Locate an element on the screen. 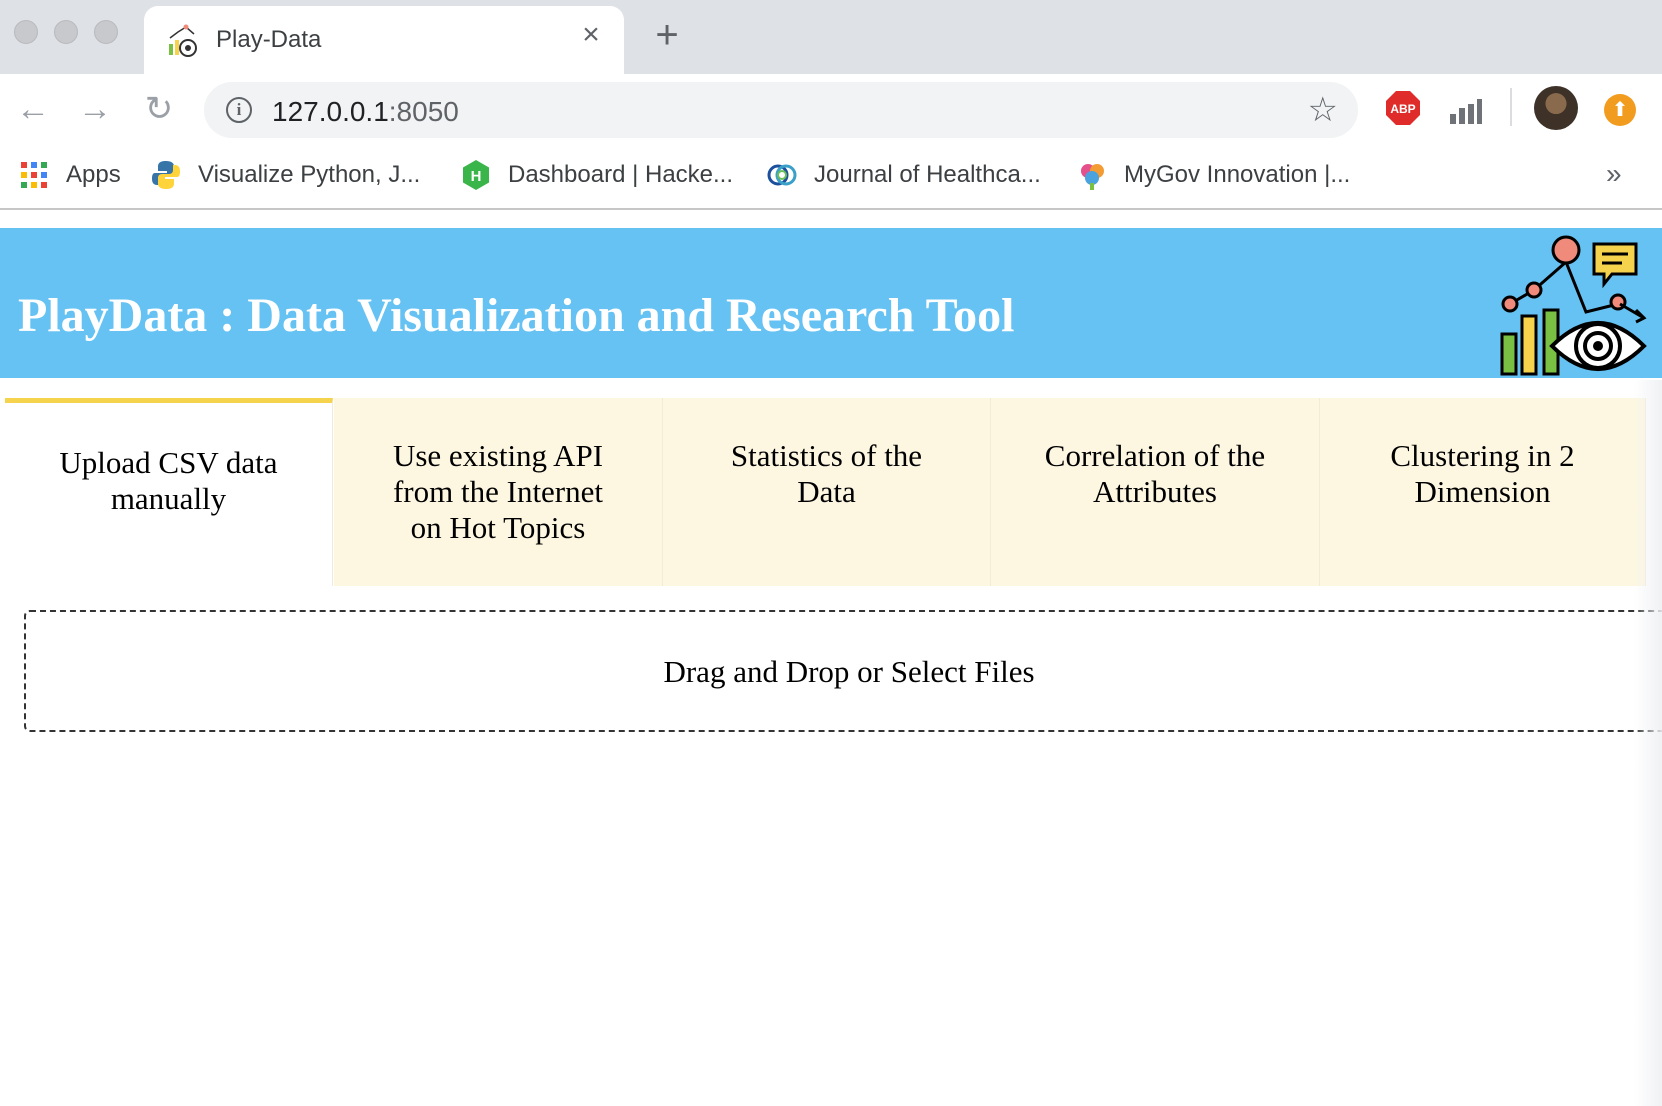 Image resolution: width=1662 pixels, height=1106 pixels. update-available-icon: ⬆ is located at coordinates (1620, 110).